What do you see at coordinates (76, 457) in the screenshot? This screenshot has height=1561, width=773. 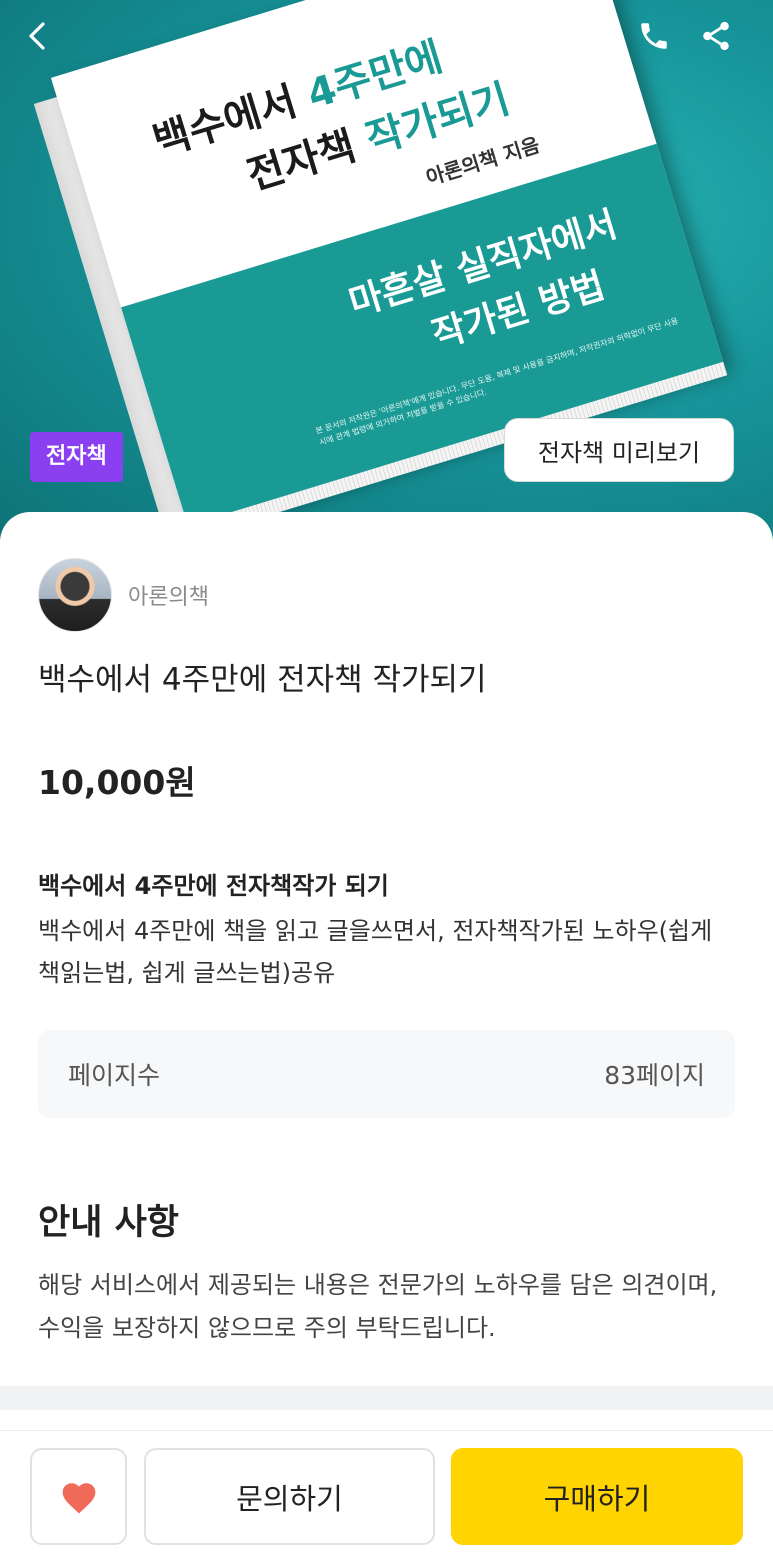 I see `category-badge: 전자책` at bounding box center [76, 457].